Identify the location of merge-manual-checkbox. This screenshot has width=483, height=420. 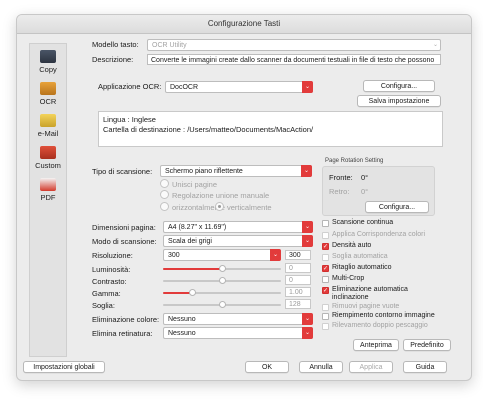
(164, 194).